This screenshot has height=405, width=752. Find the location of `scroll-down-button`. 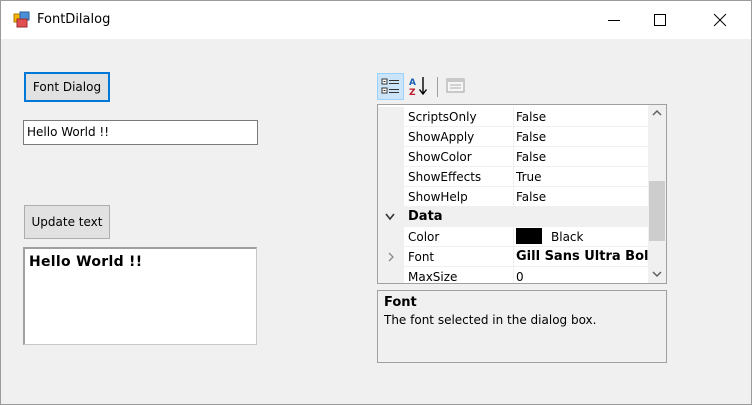

scroll-down-button is located at coordinates (657, 274).